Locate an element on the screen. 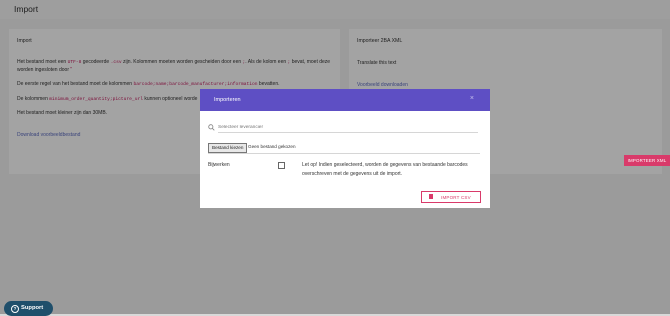 The width and height of the screenshot is (670, 316). file-input: Bestand kiezen Geen bestand gekozen is located at coordinates (344, 148).